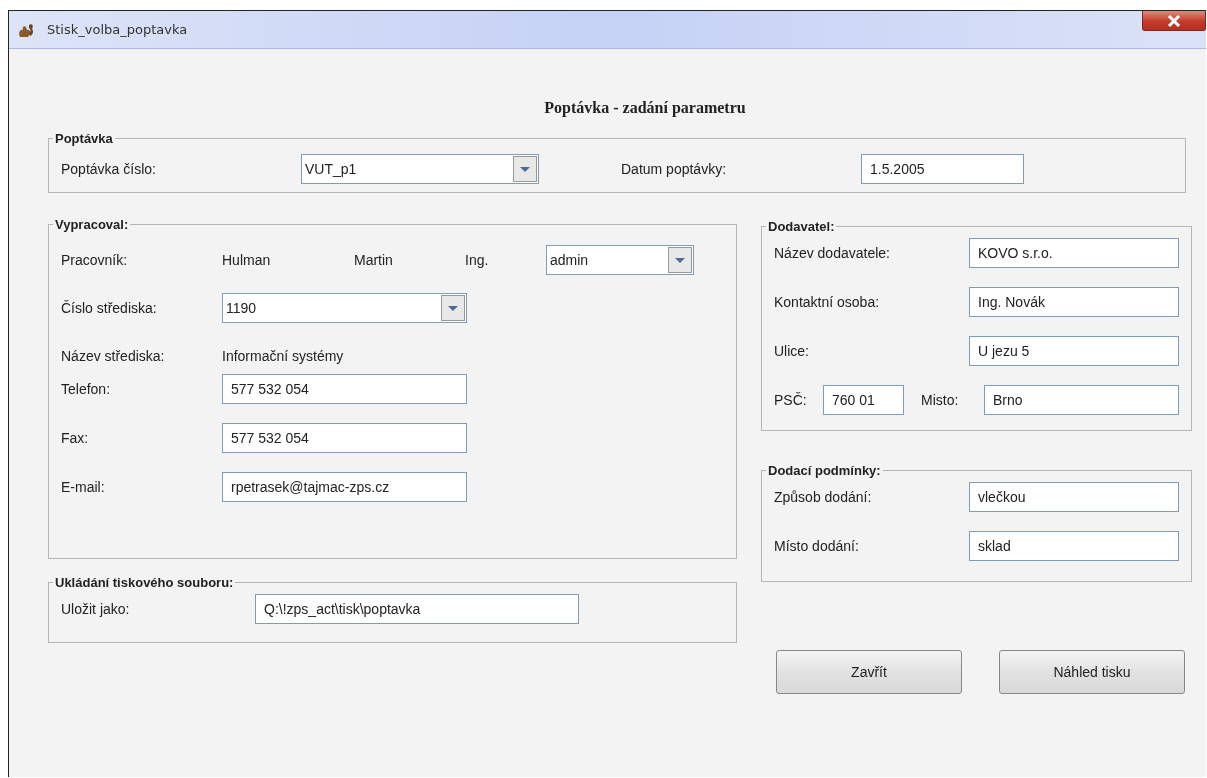 Image resolution: width=1207 pixels, height=778 pixels. What do you see at coordinates (344, 487) in the screenshot?
I see `input-field: rpetrasek@tajmac-zps.cz` at bounding box center [344, 487].